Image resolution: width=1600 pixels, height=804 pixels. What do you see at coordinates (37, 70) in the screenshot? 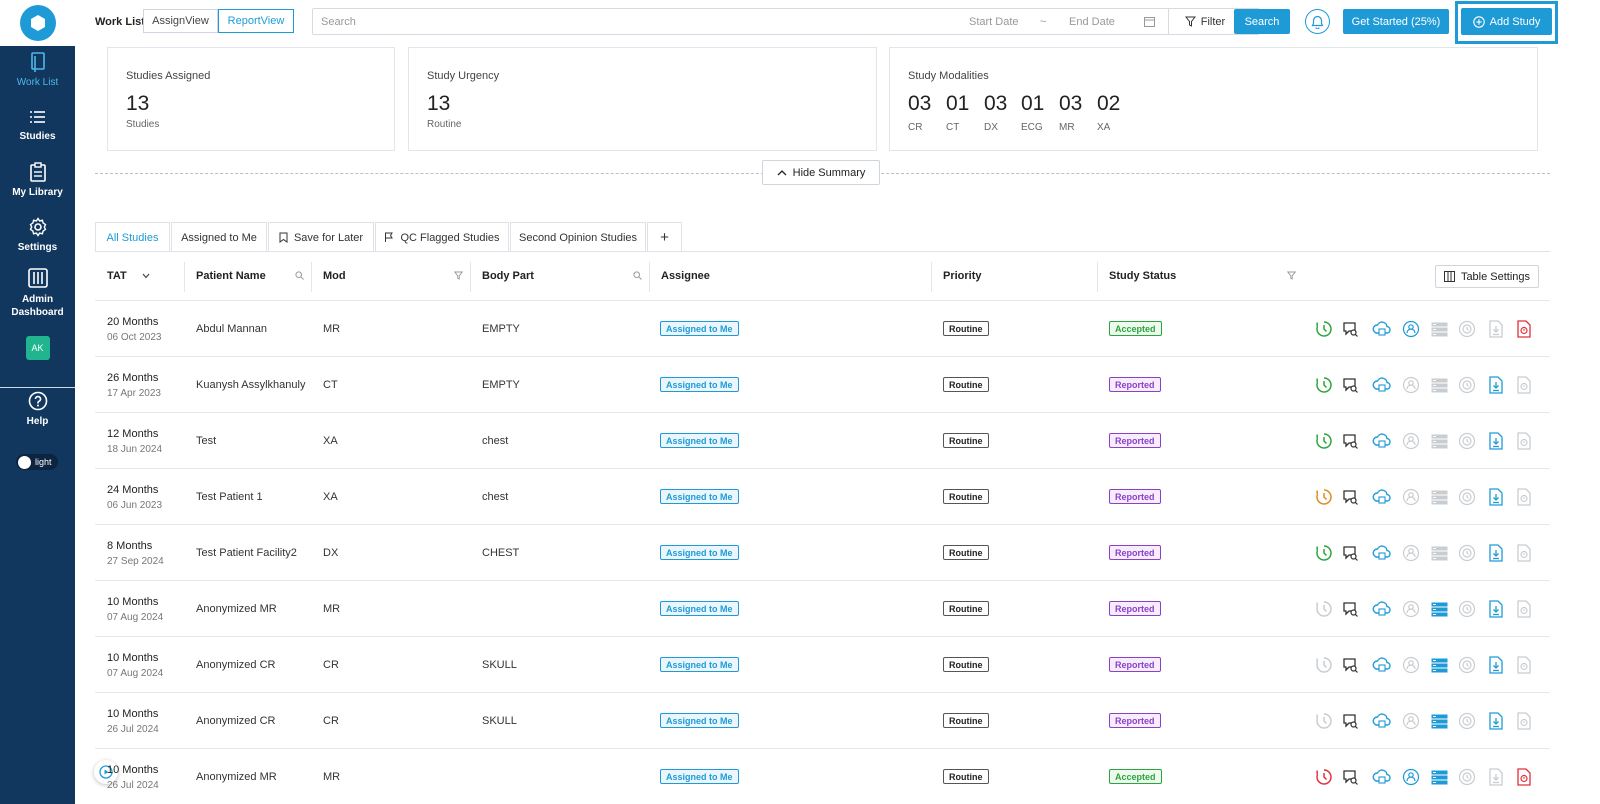
I see `sidebar-item-work-list: Work List` at bounding box center [37, 70].